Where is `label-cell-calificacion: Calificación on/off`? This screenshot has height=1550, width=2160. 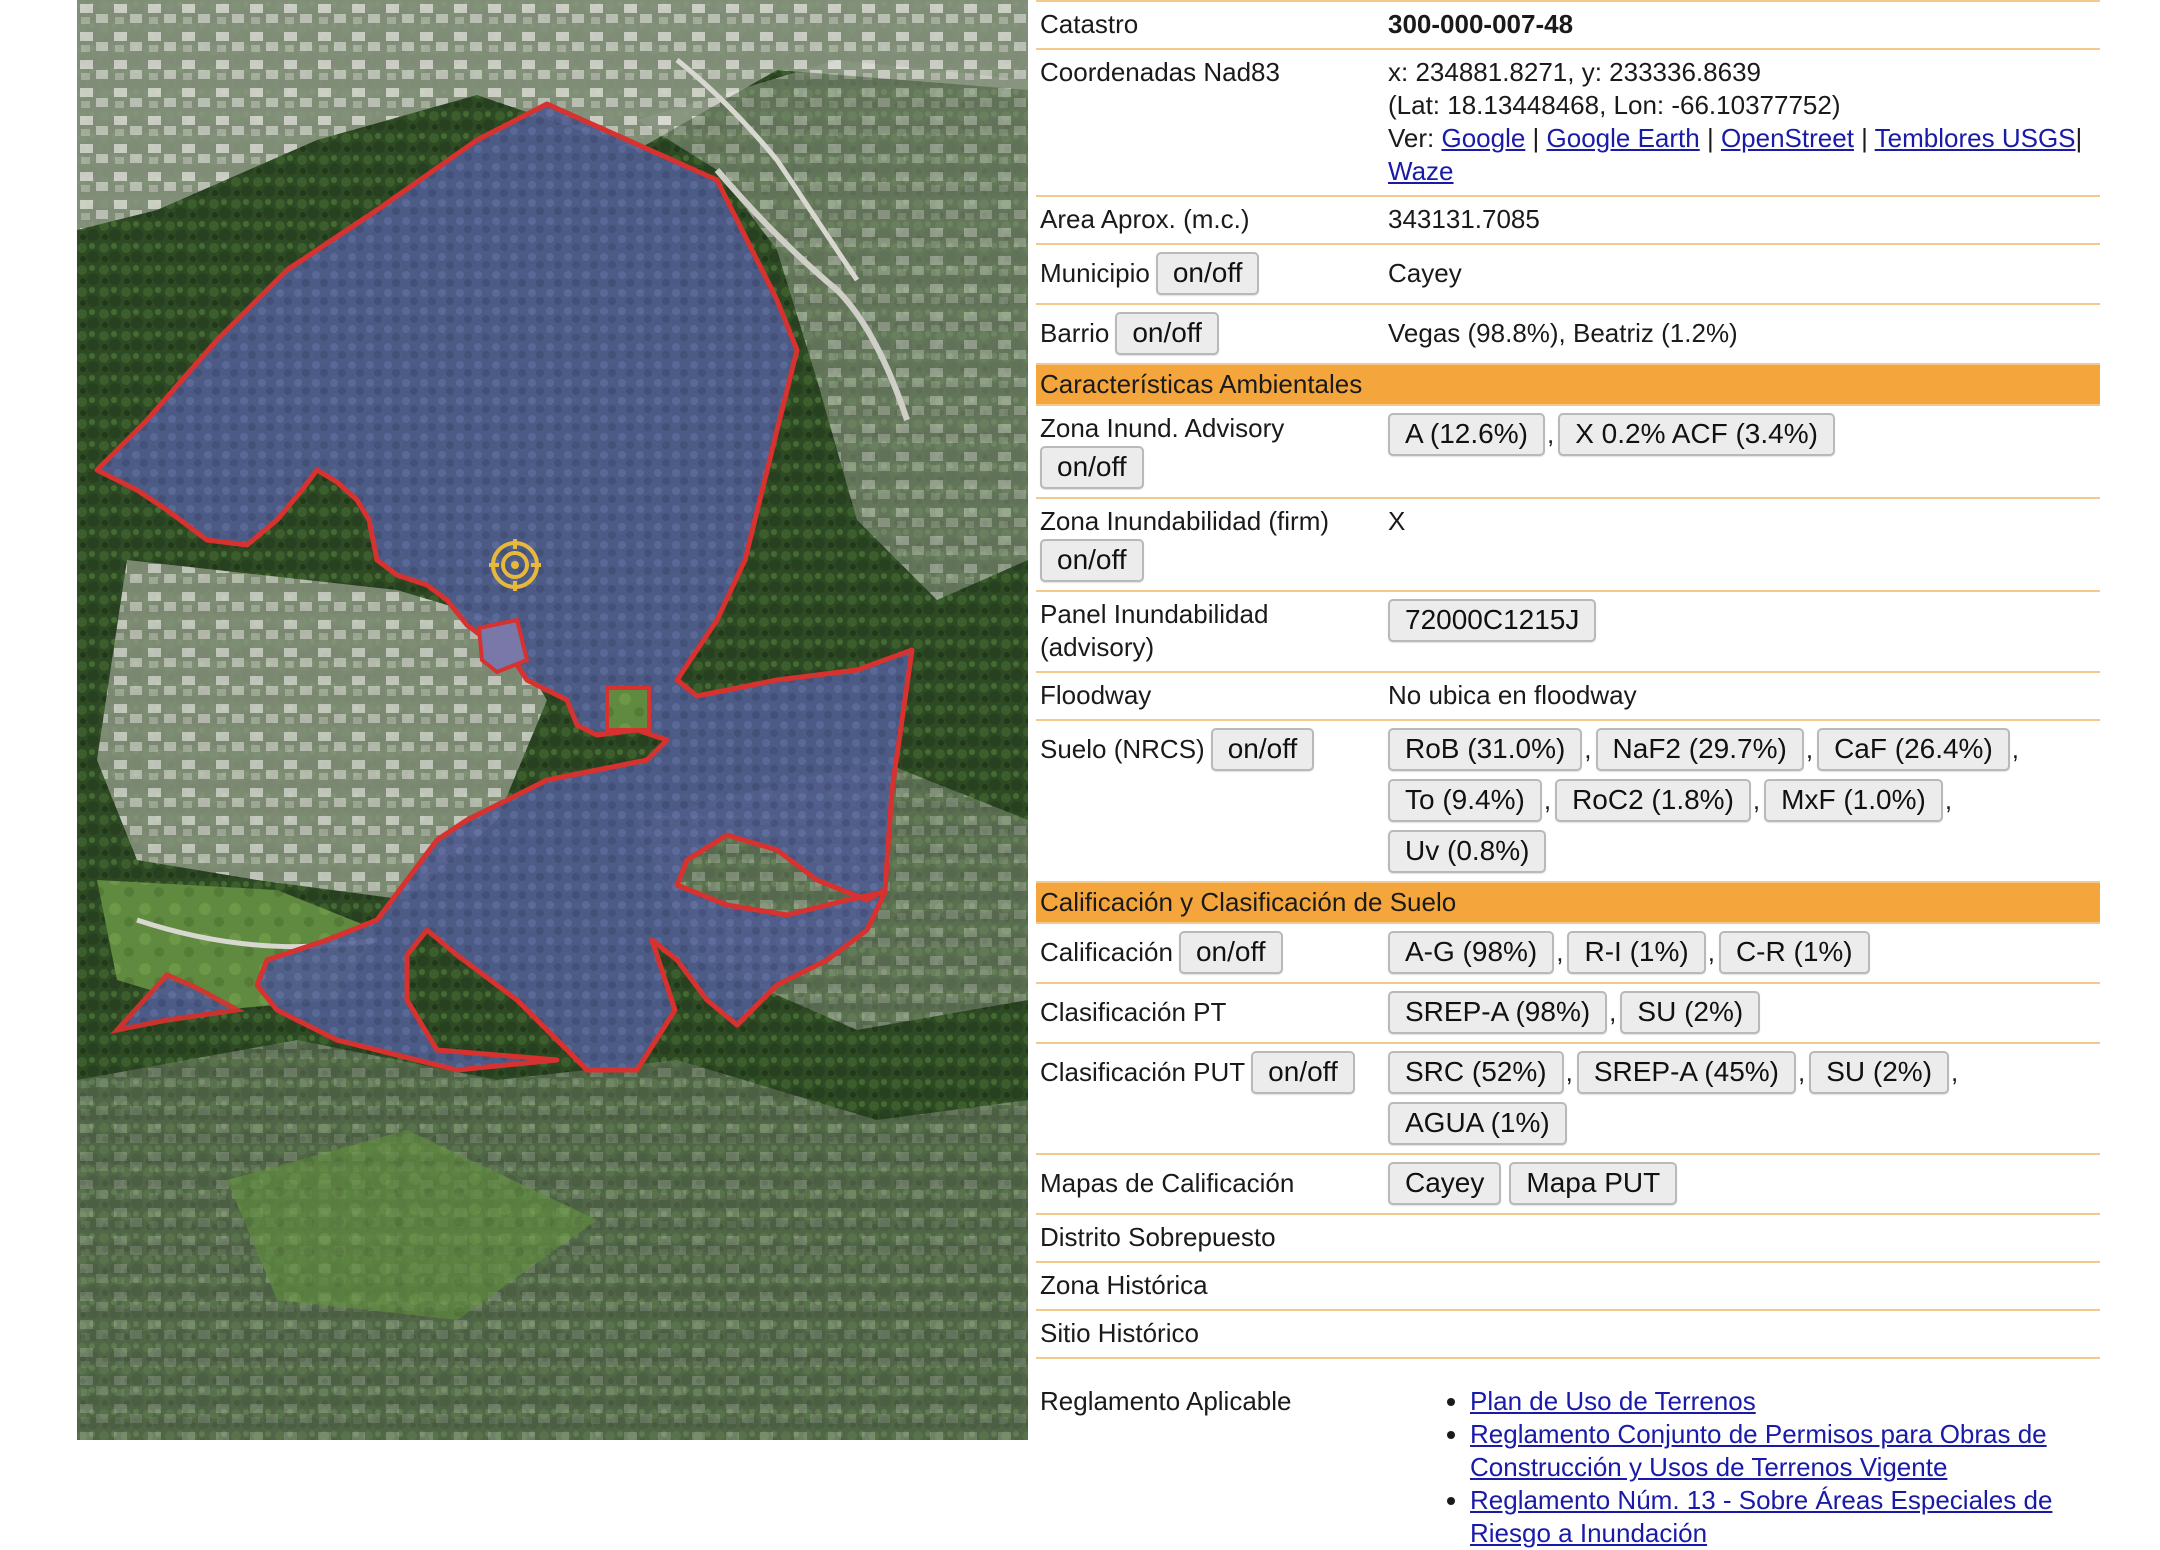
label-cell-calificacion: Calificación on/off is located at coordinates (1210, 953).